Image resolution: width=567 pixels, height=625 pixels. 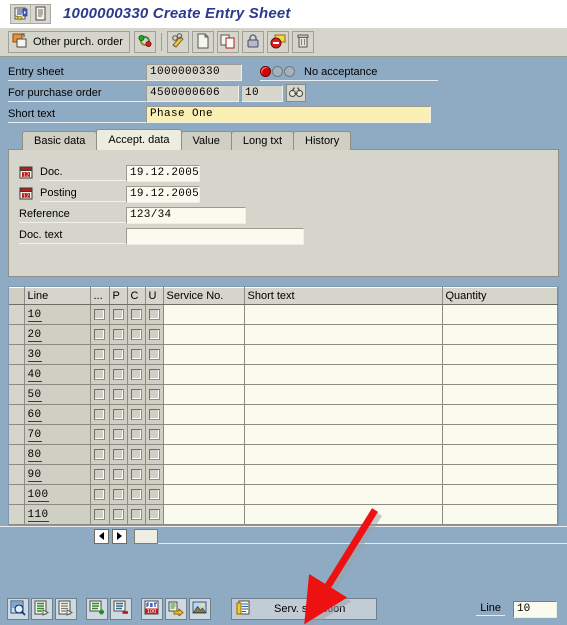 What do you see at coordinates (152, 609) in the screenshot?
I see `price-total-button: 100` at bounding box center [152, 609].